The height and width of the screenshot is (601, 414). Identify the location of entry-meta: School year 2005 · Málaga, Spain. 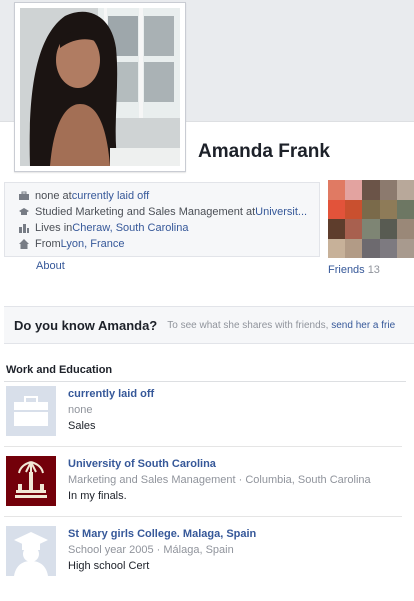
(151, 550).